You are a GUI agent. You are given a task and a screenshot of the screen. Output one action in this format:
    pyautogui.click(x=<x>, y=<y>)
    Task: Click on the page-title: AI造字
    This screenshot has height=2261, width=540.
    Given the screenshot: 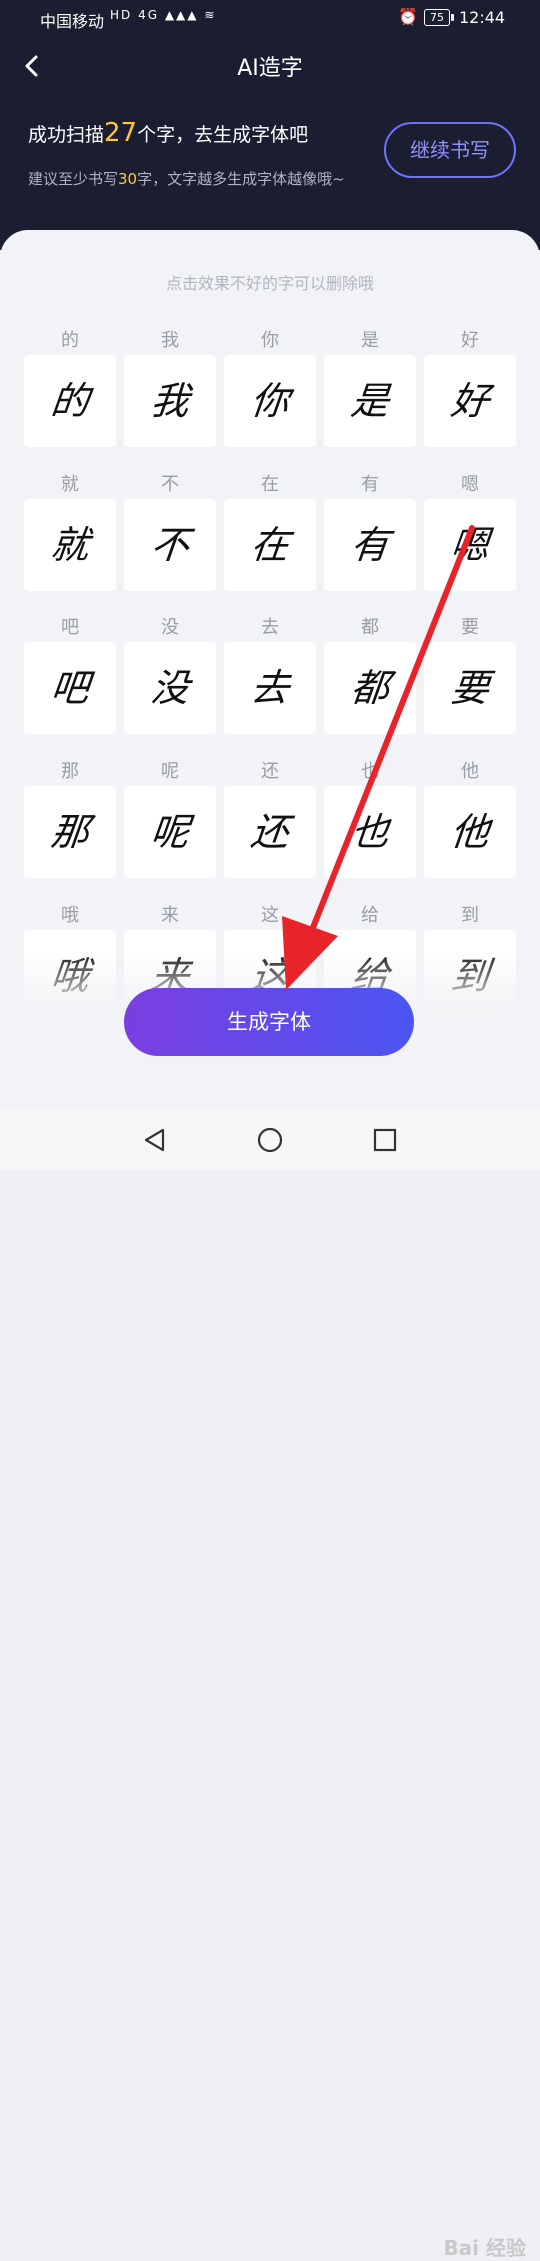 What is the action you would take?
    pyautogui.click(x=270, y=68)
    